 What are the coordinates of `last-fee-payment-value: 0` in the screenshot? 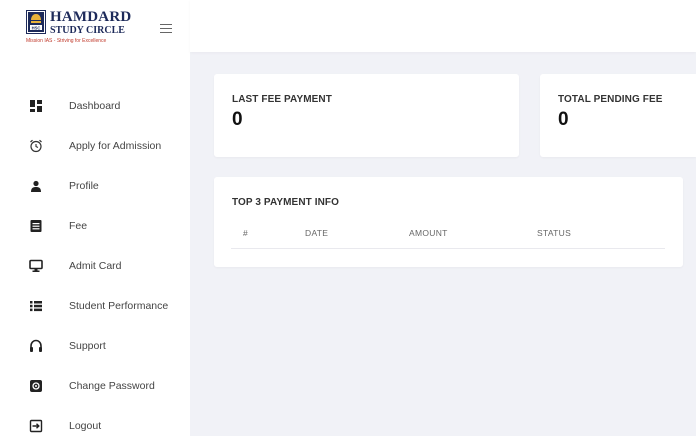 It's located at (237, 119).